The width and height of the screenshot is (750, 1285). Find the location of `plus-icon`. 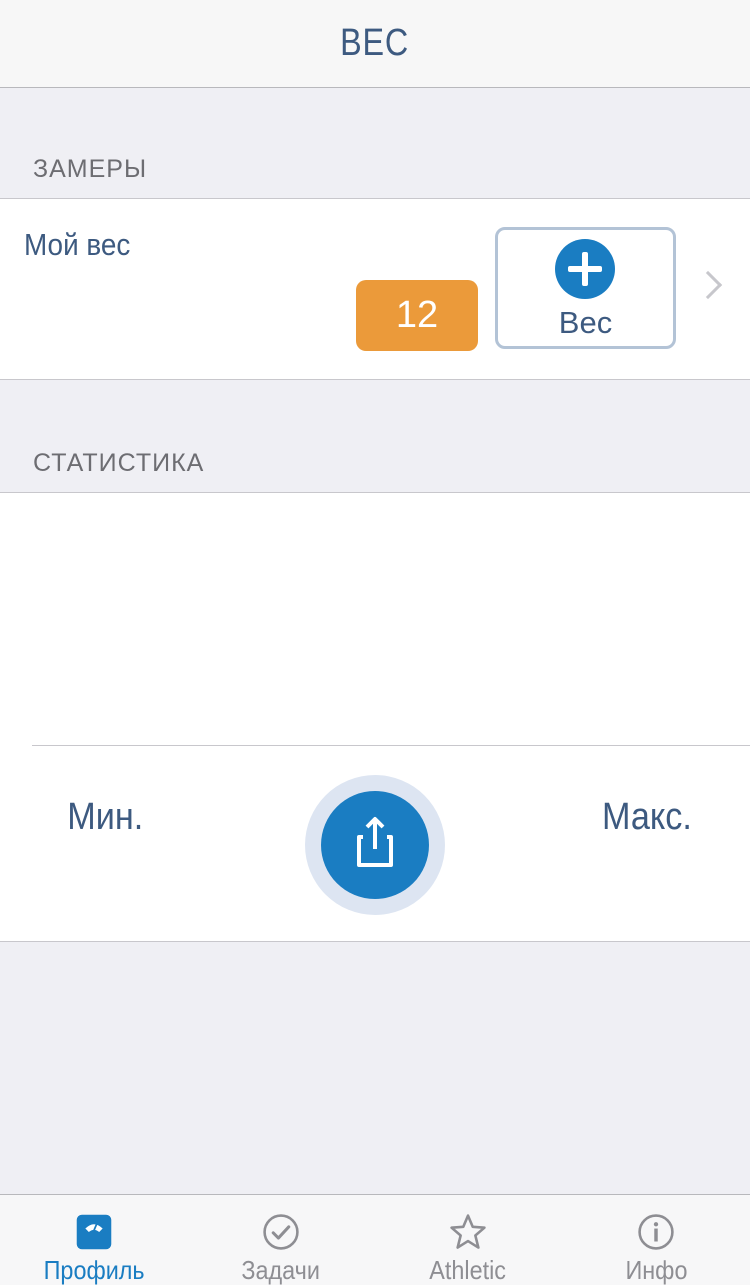

plus-icon is located at coordinates (585, 269).